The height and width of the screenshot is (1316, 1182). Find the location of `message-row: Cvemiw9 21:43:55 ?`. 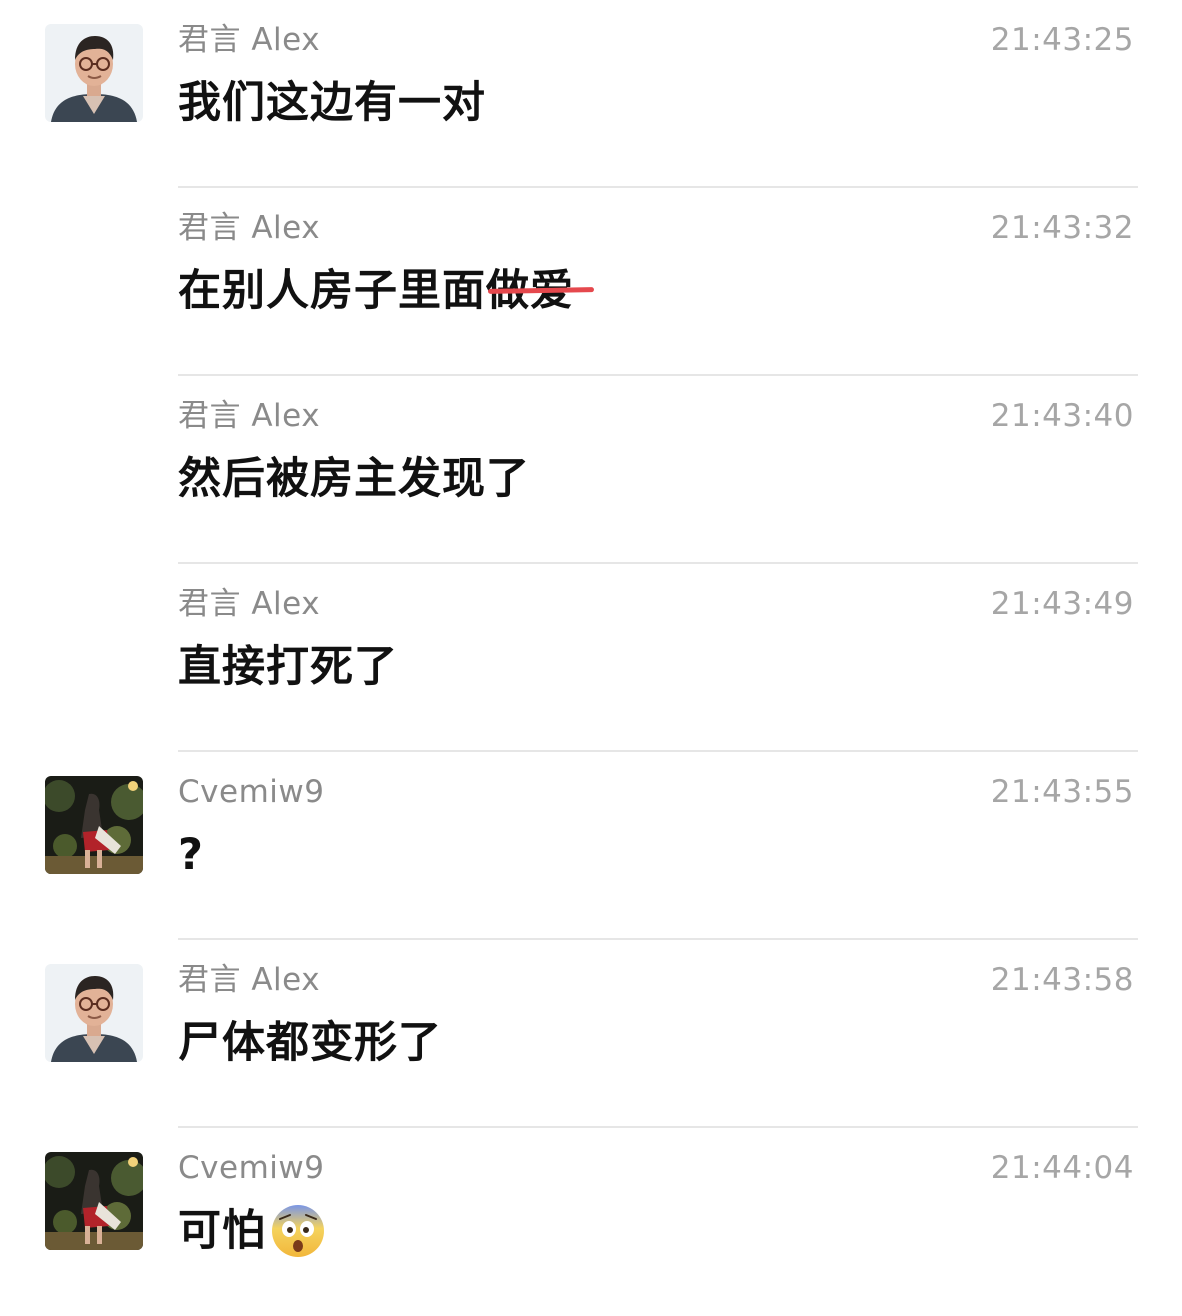

message-row: Cvemiw9 21:43:55 ? is located at coordinates (591, 846).